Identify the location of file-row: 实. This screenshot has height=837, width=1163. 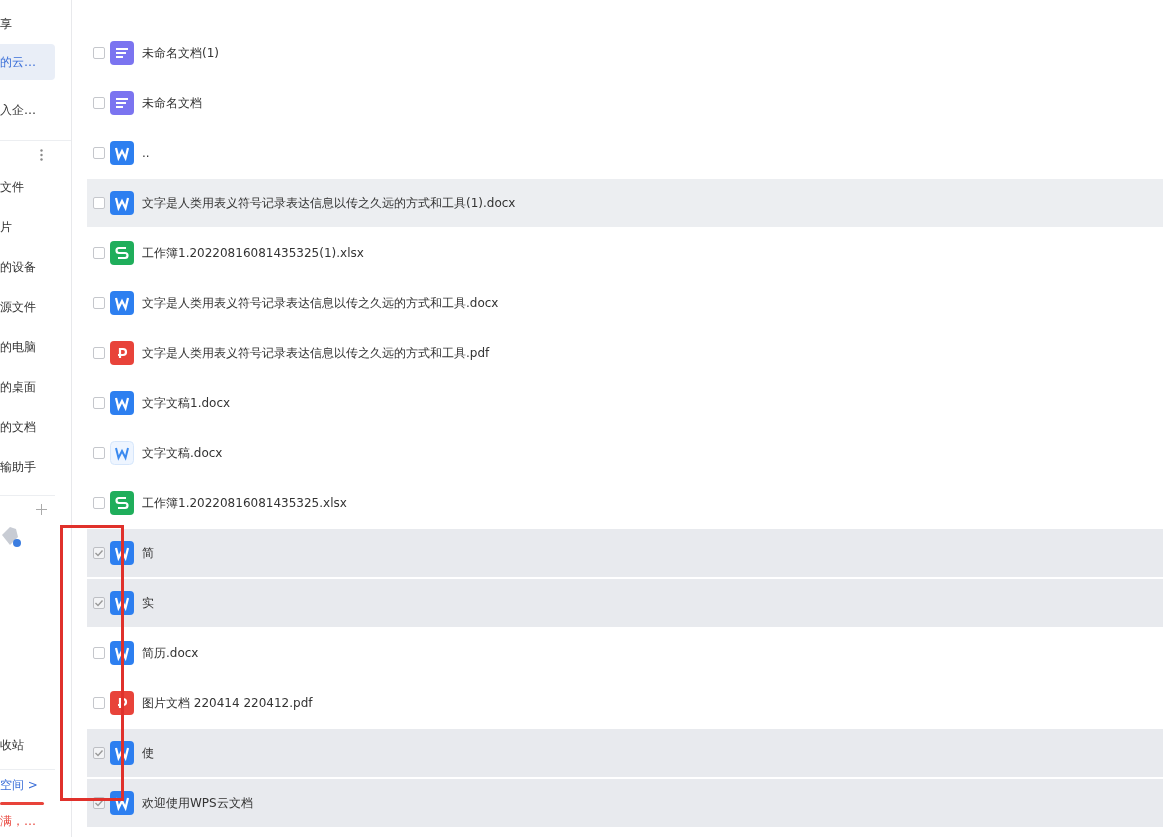
(625, 603).